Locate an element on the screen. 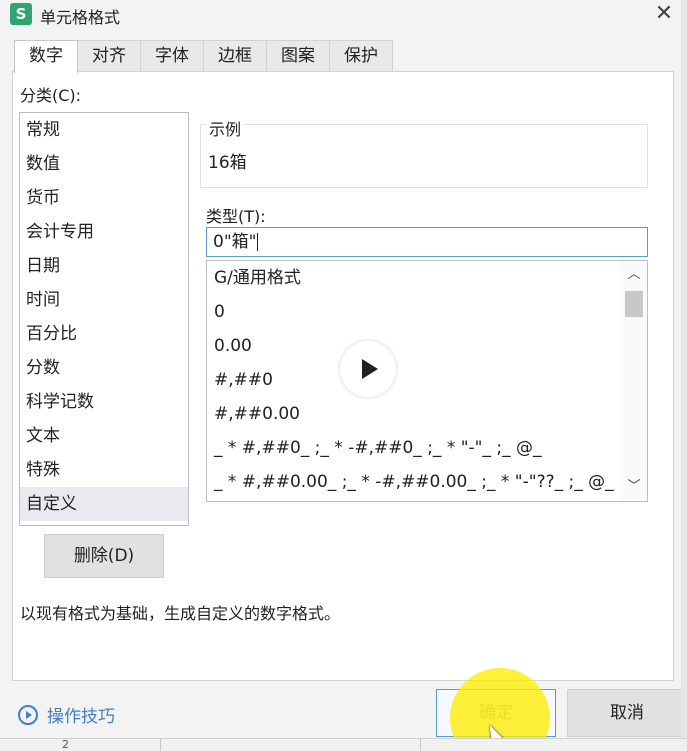 This screenshot has width=687, height=751. tips-link: 操作技巧 is located at coordinates (66, 714).